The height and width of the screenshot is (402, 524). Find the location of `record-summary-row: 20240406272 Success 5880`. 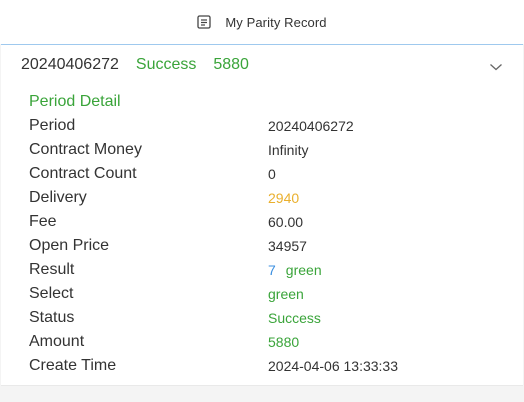

record-summary-row: 20240406272 Success 5880 is located at coordinates (262, 65).